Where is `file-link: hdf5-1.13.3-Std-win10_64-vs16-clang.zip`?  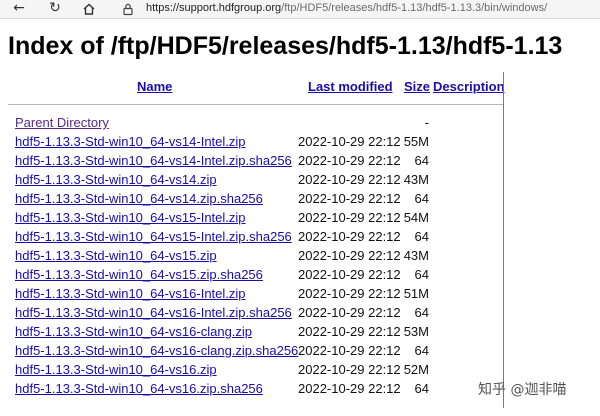
file-link: hdf5-1.13.3-Std-win10_64-vs16-clang.zip is located at coordinates (133, 332).